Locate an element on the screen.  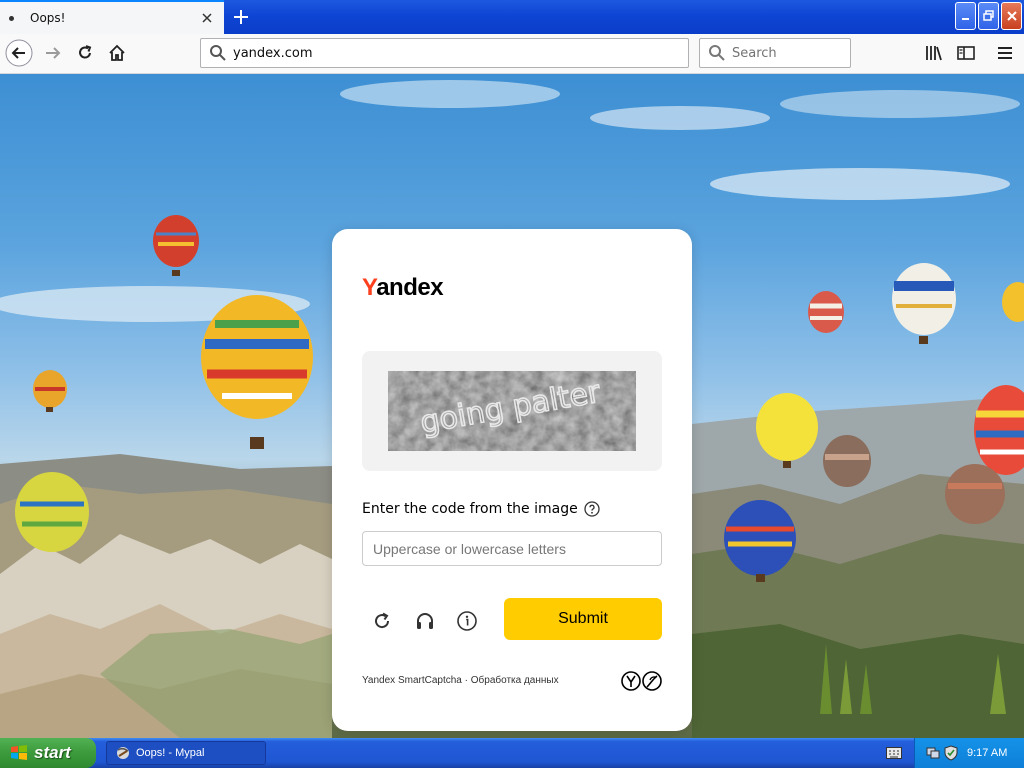
footer-text: Yandex SmartCaptcha · Обработка данных is located at coordinates (460, 680).